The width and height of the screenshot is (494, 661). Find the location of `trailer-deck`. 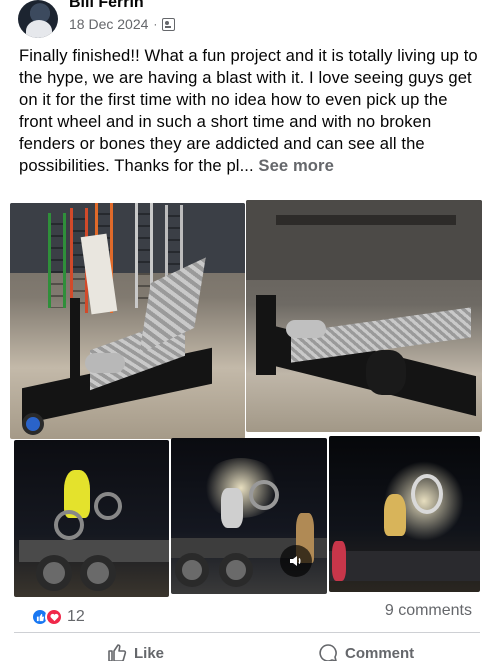

trailer-deck is located at coordinates (404, 566).